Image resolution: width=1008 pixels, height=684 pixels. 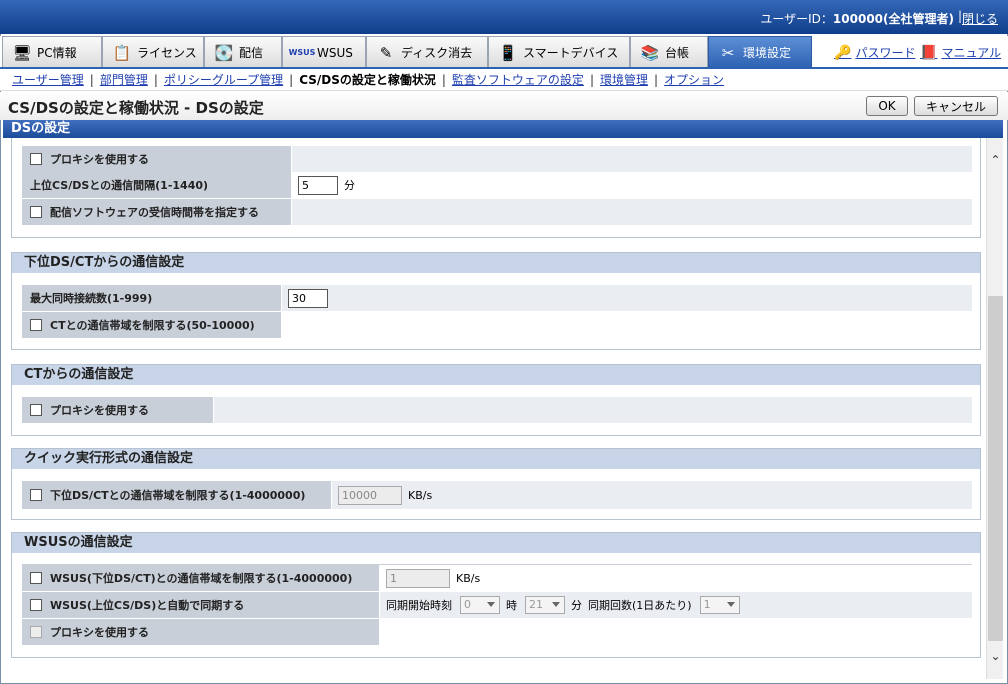 What do you see at coordinates (624, 79) in the screenshot?
I see `subnav-env: 環境管理` at bounding box center [624, 79].